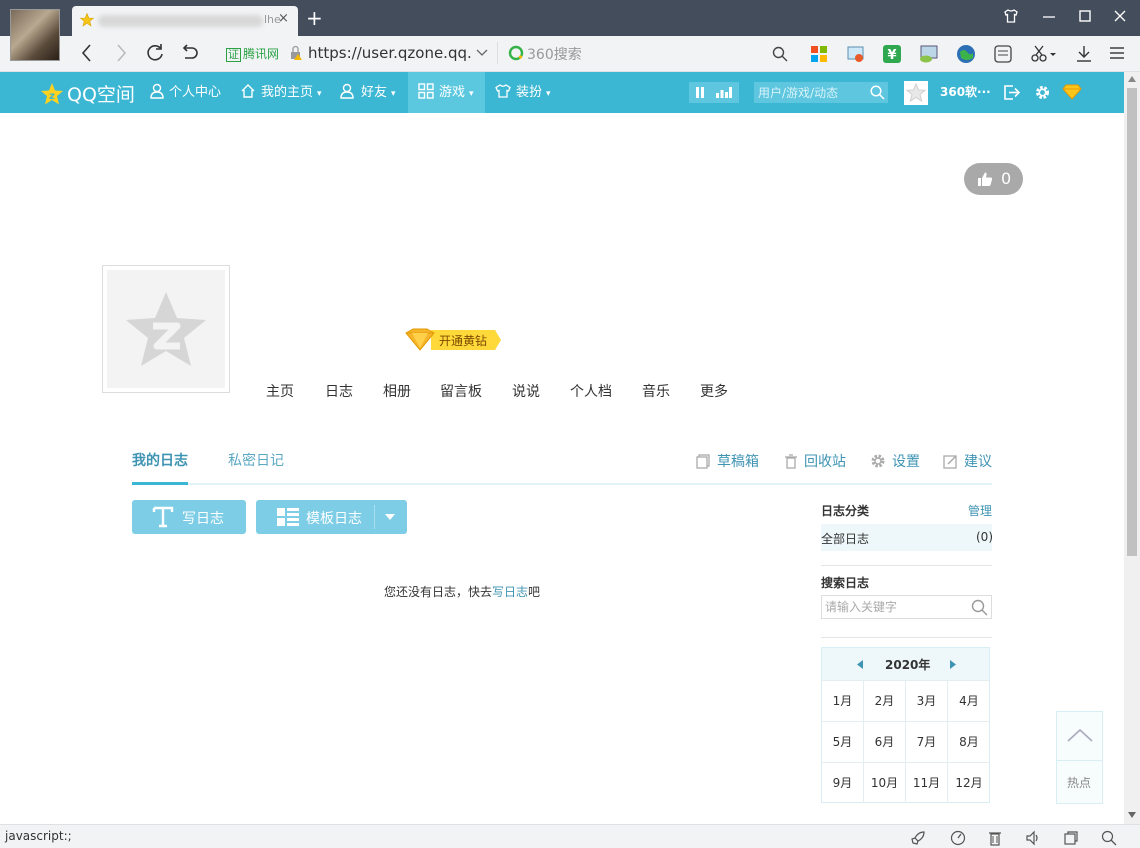 This screenshot has height=848, width=1140. What do you see at coordinates (256, 460) in the screenshot?
I see `tab-private-diary: 私密日记` at bounding box center [256, 460].